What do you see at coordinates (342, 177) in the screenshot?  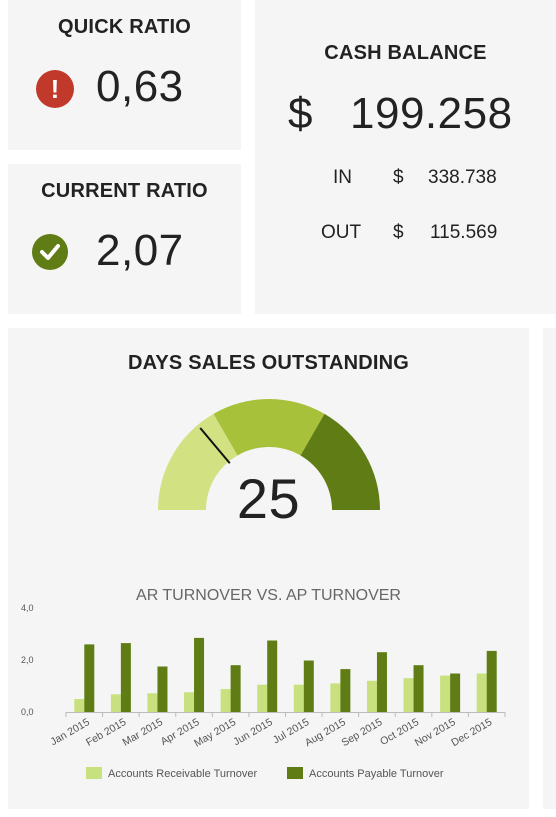 I see `cash-in-label: IN` at bounding box center [342, 177].